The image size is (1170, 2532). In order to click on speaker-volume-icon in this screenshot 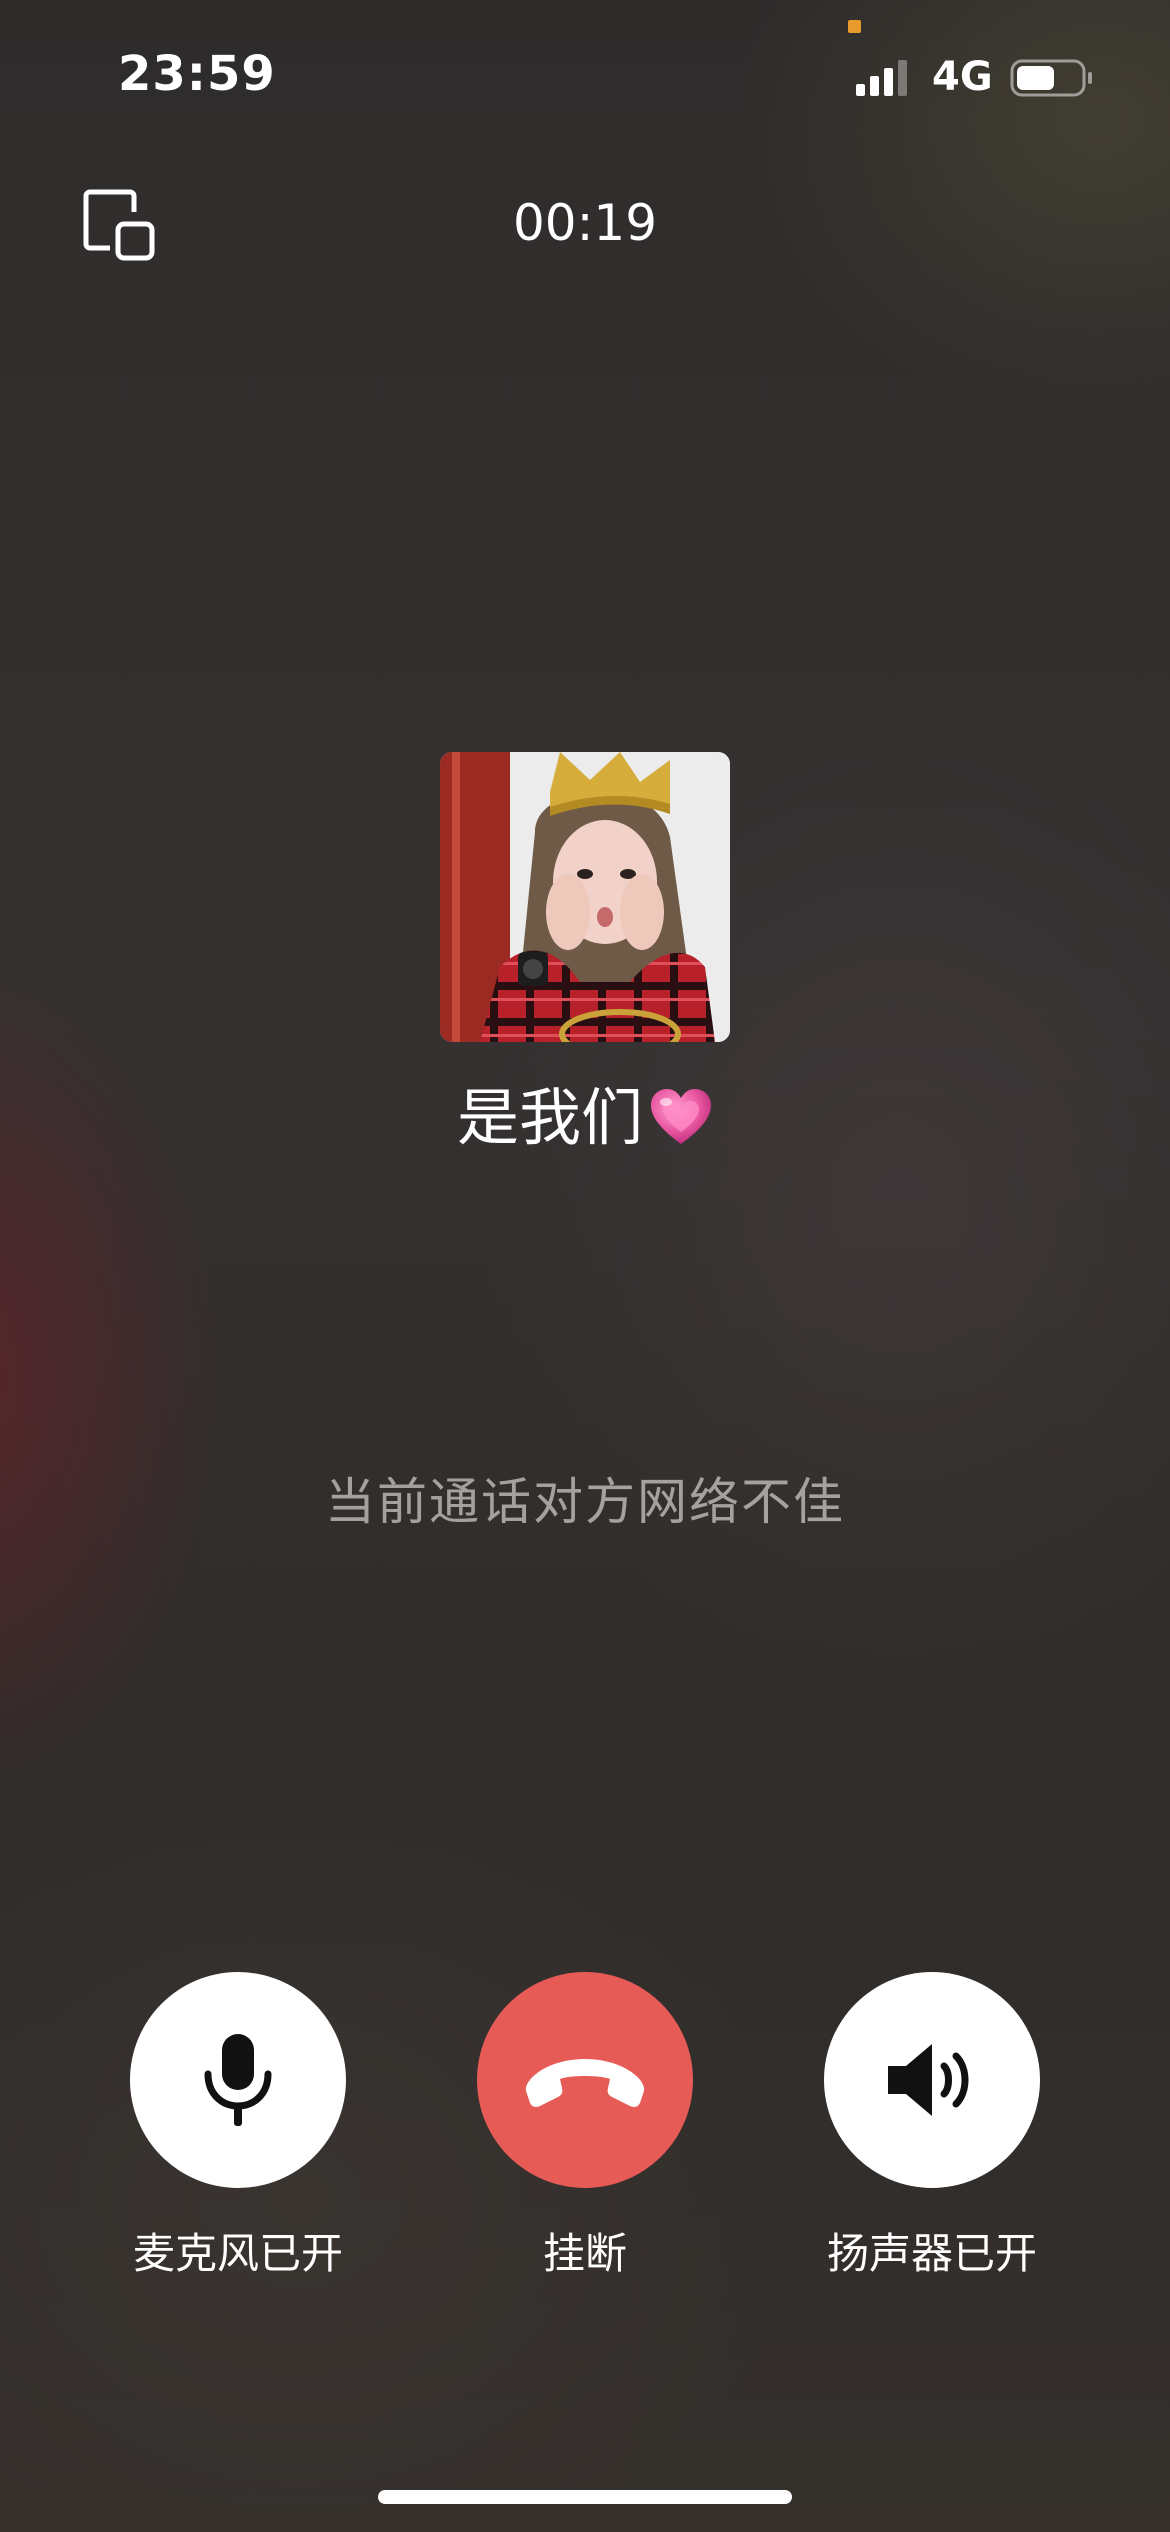, I will do `click(928, 2080)`.